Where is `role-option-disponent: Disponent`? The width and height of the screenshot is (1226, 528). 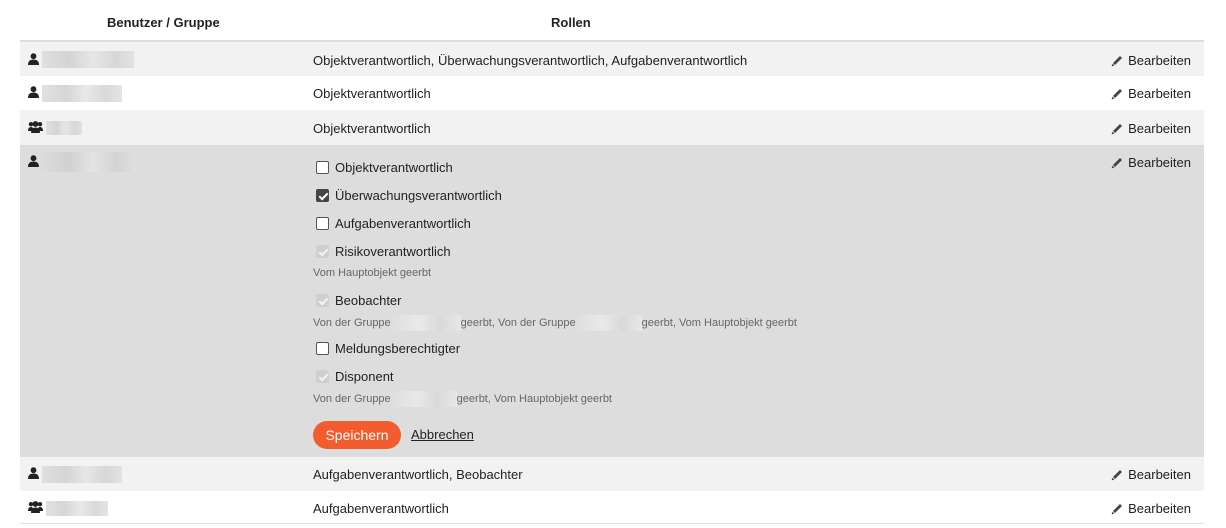
role-option-disponent: Disponent is located at coordinates (355, 376).